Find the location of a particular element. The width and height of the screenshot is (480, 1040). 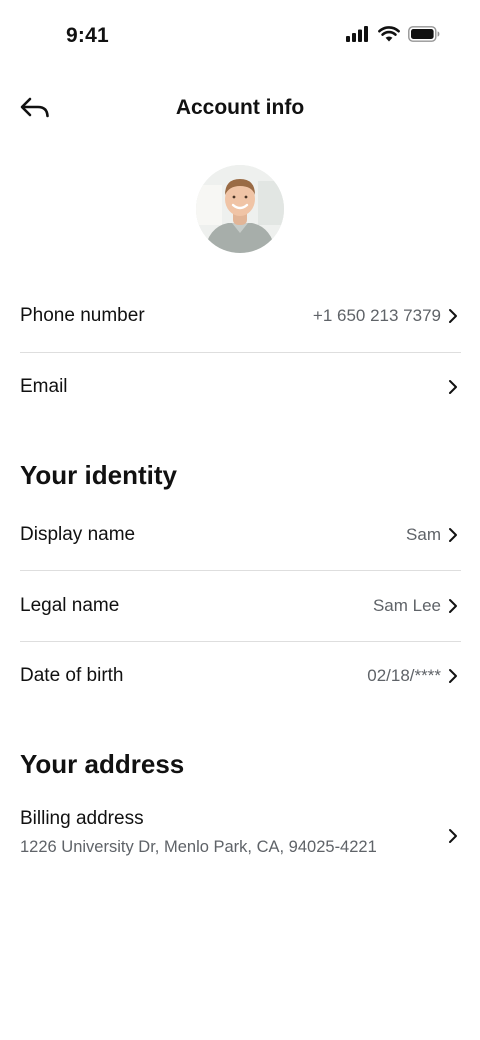

display-name-label: Display name is located at coordinates (78, 534).